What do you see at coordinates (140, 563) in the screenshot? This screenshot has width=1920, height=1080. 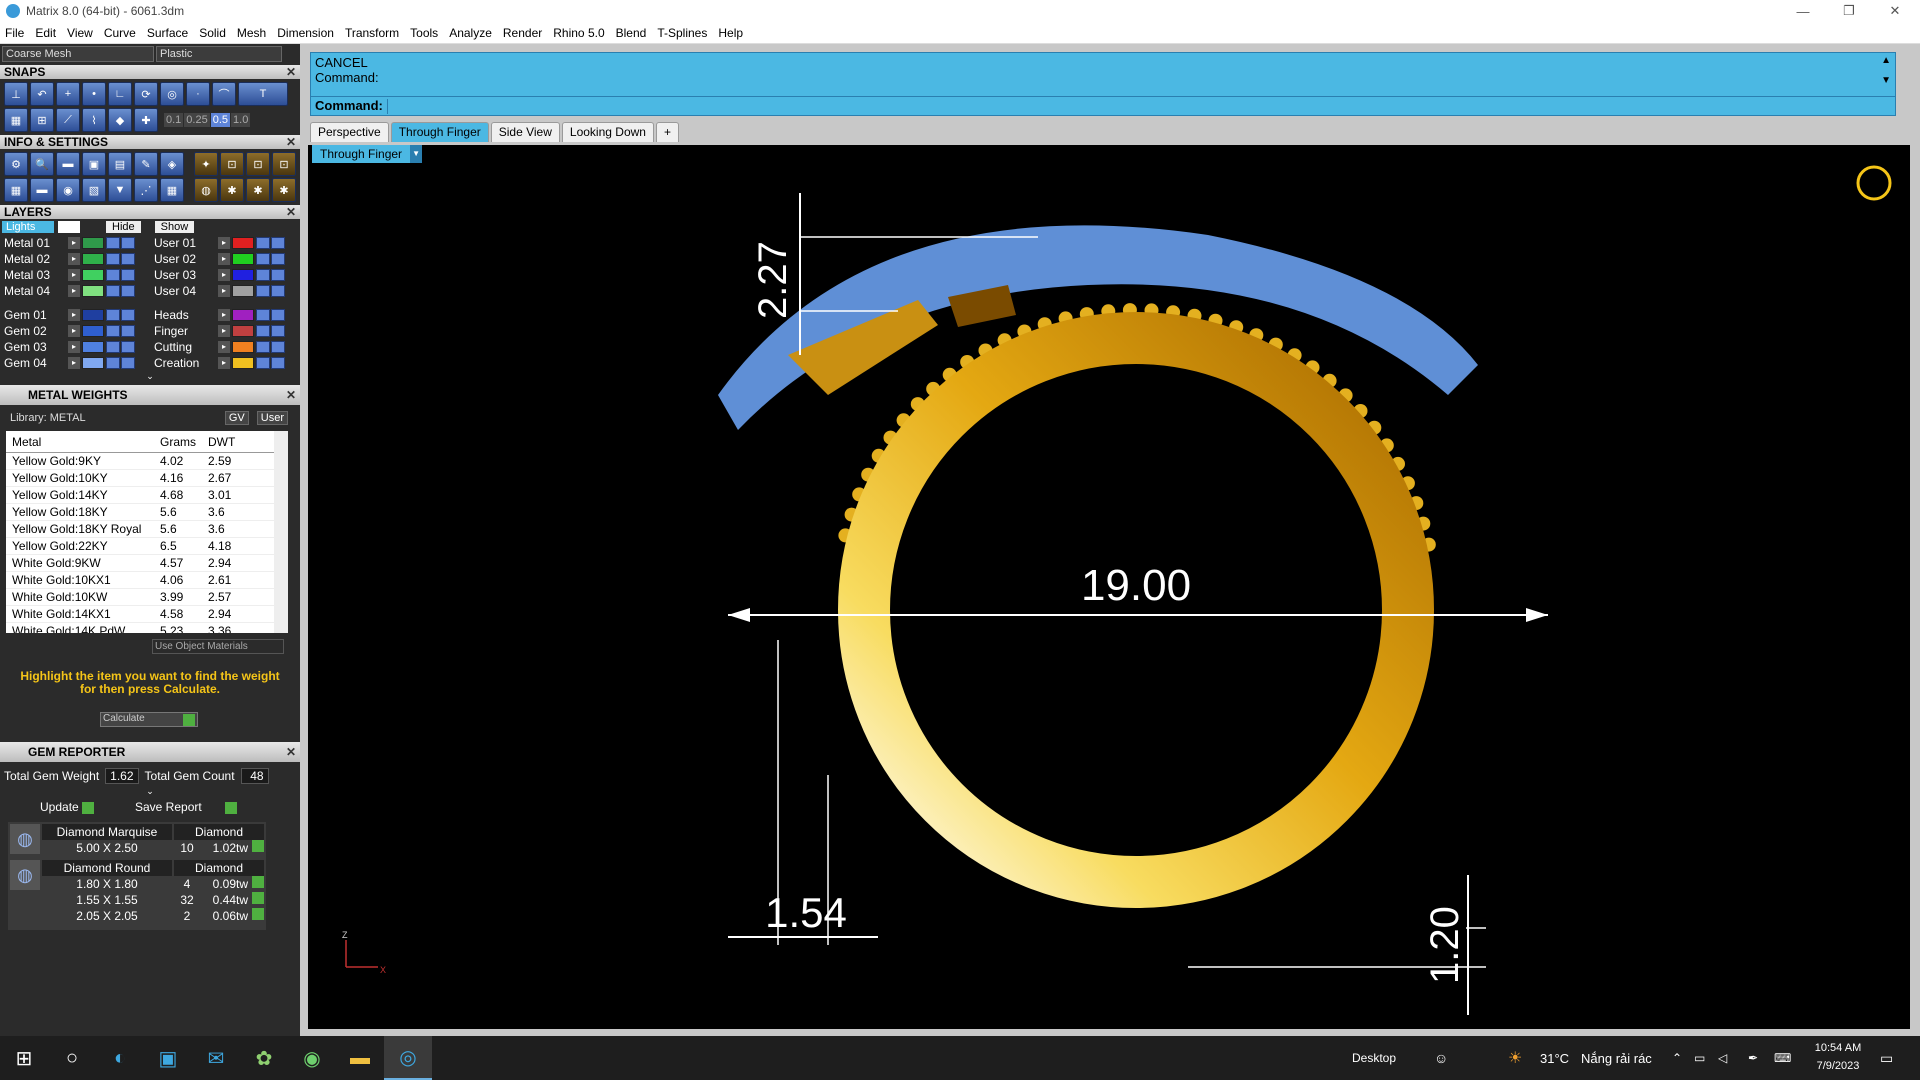 I see `table-row: White Gold:9KW 4.57 2.94` at bounding box center [140, 563].